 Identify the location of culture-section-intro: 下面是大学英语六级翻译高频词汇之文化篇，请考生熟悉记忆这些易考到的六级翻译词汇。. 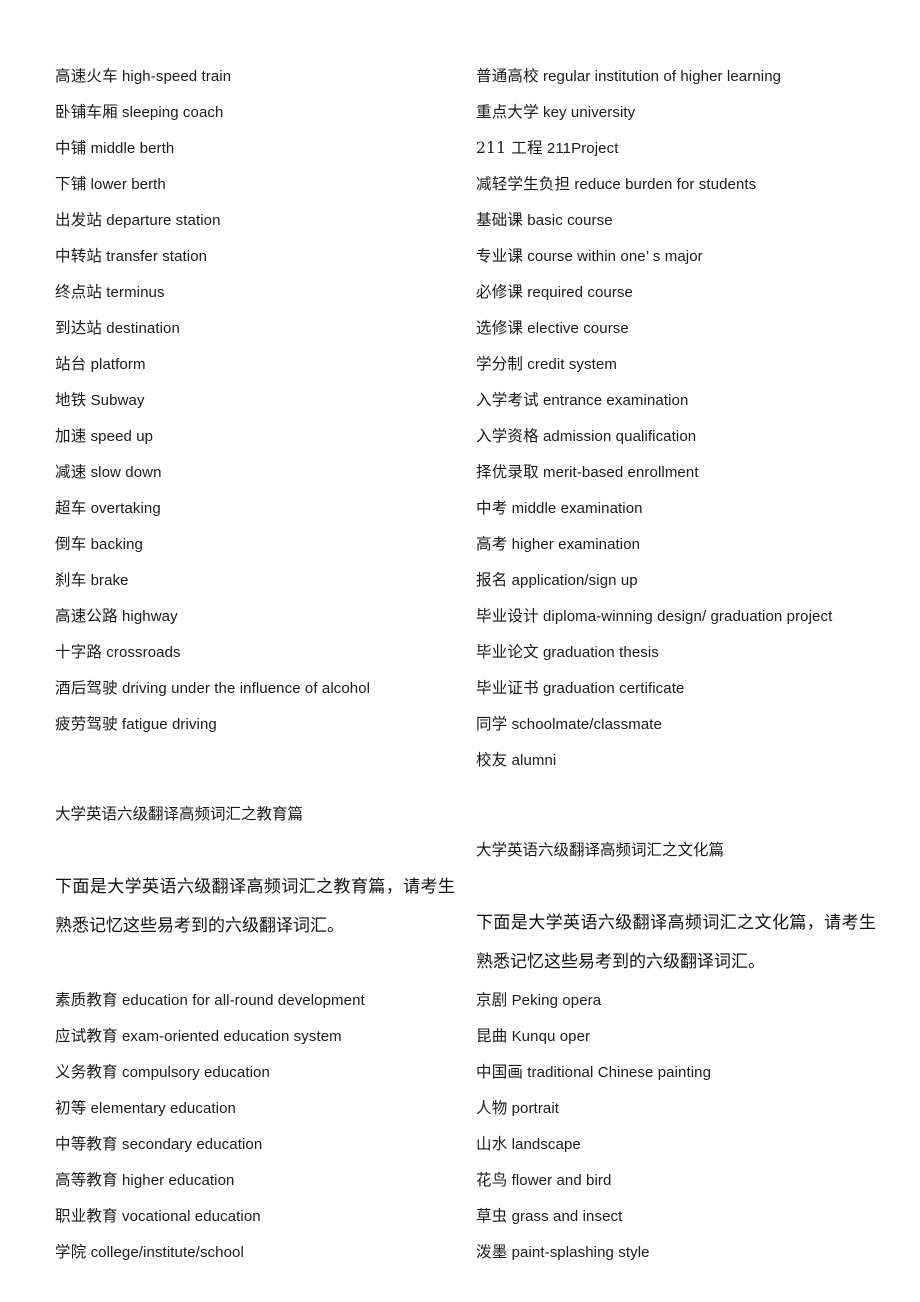
(676, 942).